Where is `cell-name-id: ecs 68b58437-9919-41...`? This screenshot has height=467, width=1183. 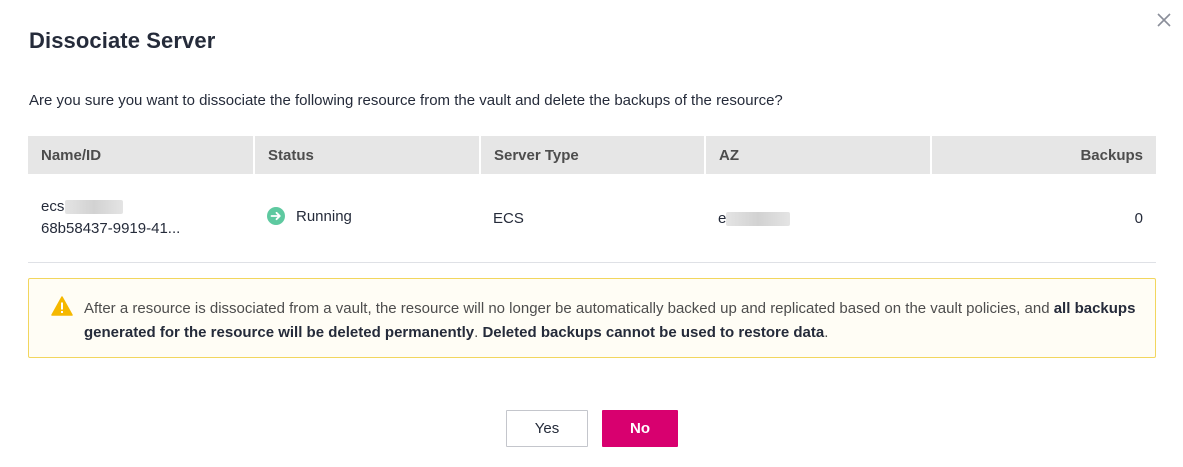 cell-name-id: ecs 68b58437-9919-41... is located at coordinates (141, 218).